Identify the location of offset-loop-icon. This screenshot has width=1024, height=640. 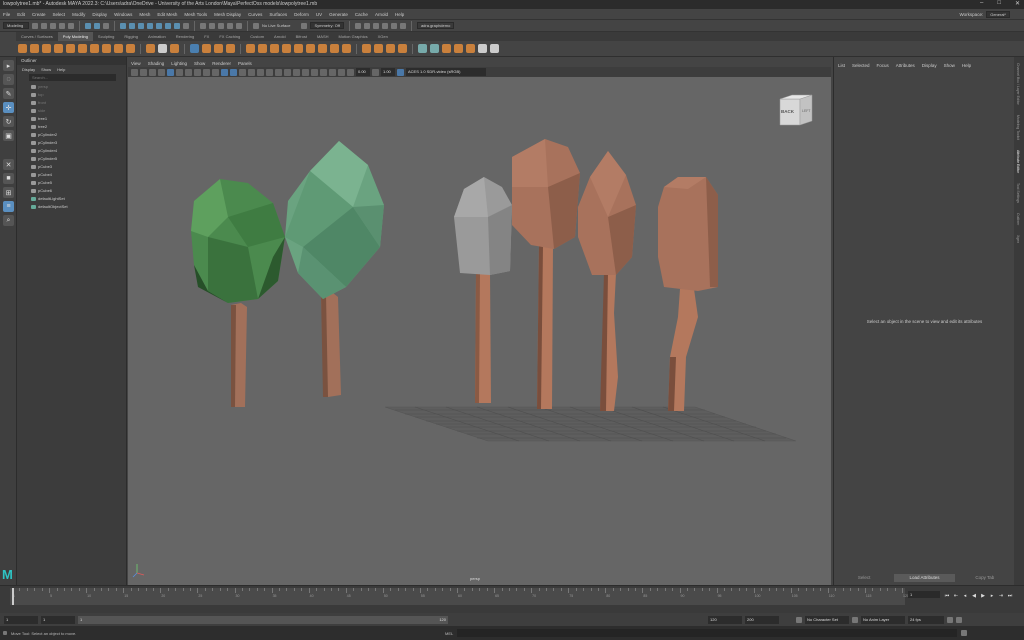
(434, 48).